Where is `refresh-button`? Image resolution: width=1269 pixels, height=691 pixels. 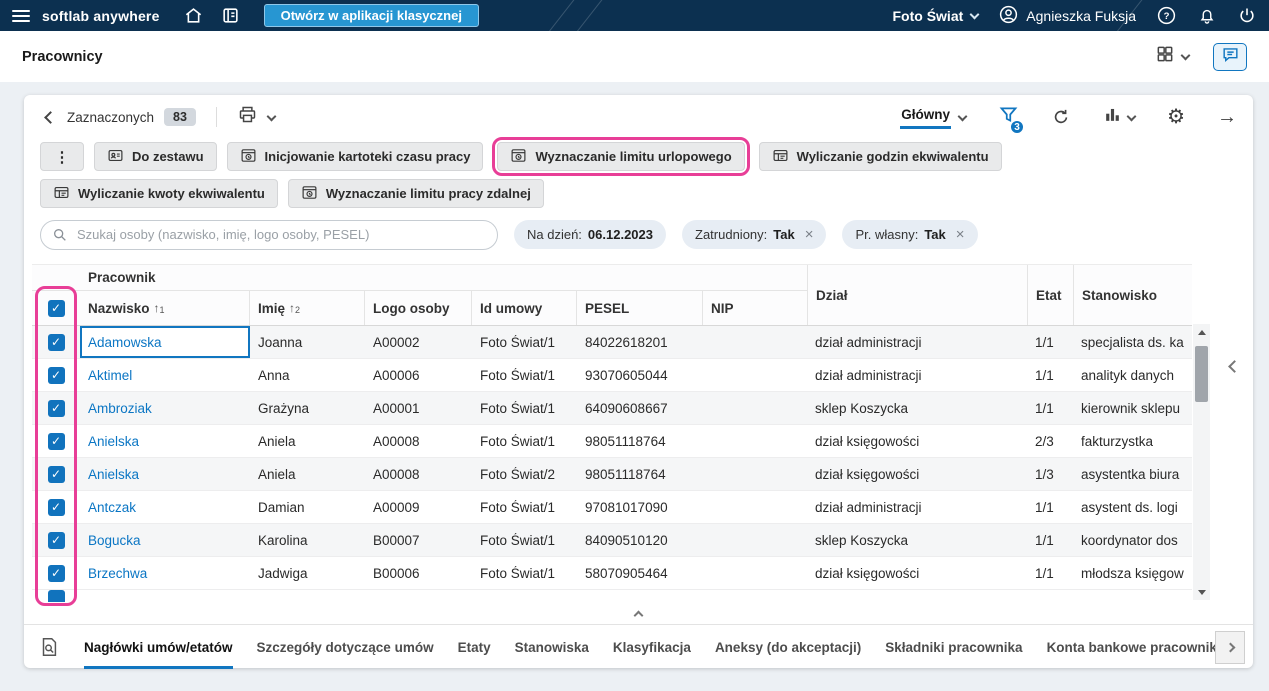
refresh-button is located at coordinates (1061, 117).